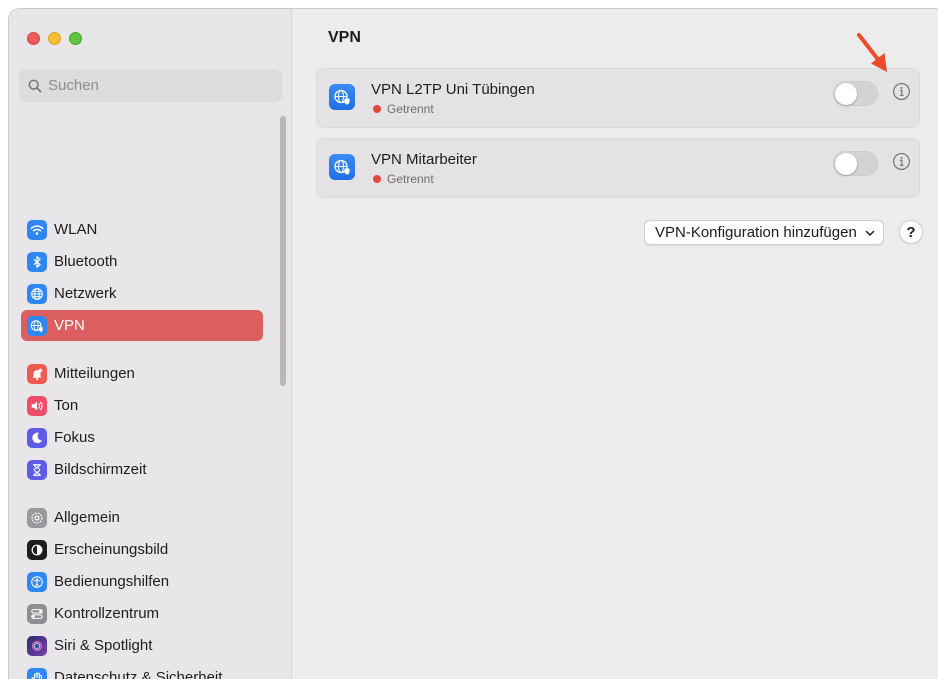 The image size is (938, 679). What do you see at coordinates (344, 37) in the screenshot?
I see `page-title: VPN` at bounding box center [344, 37].